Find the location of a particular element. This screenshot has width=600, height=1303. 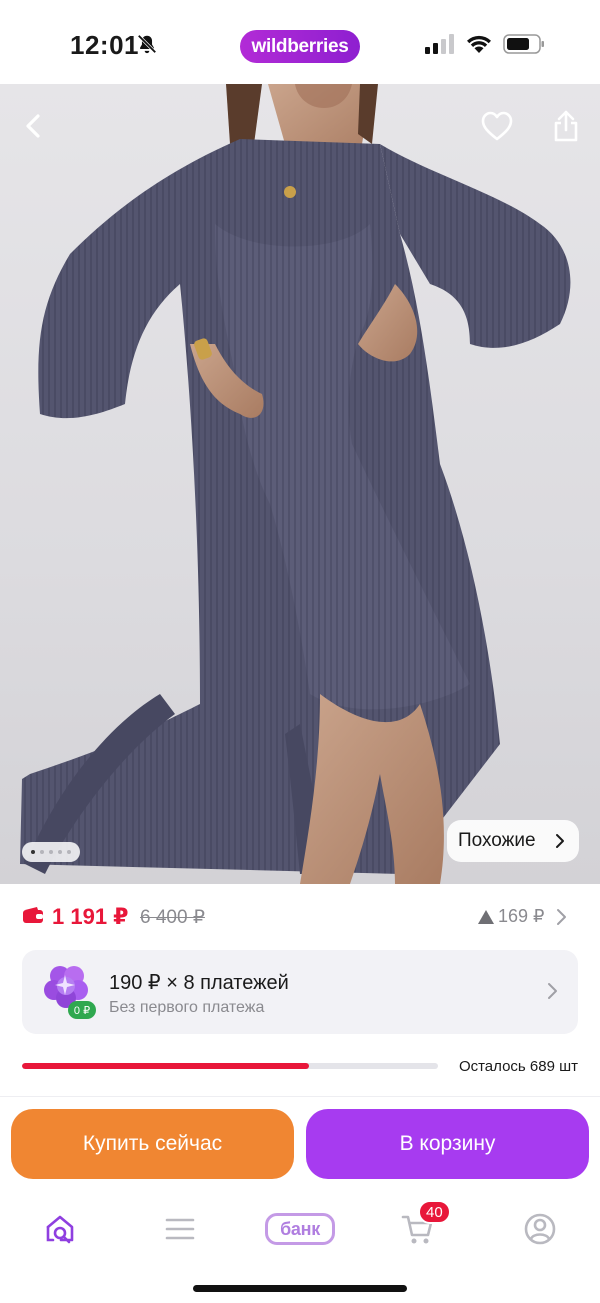

similar-button: Похожие is located at coordinates (513, 841).